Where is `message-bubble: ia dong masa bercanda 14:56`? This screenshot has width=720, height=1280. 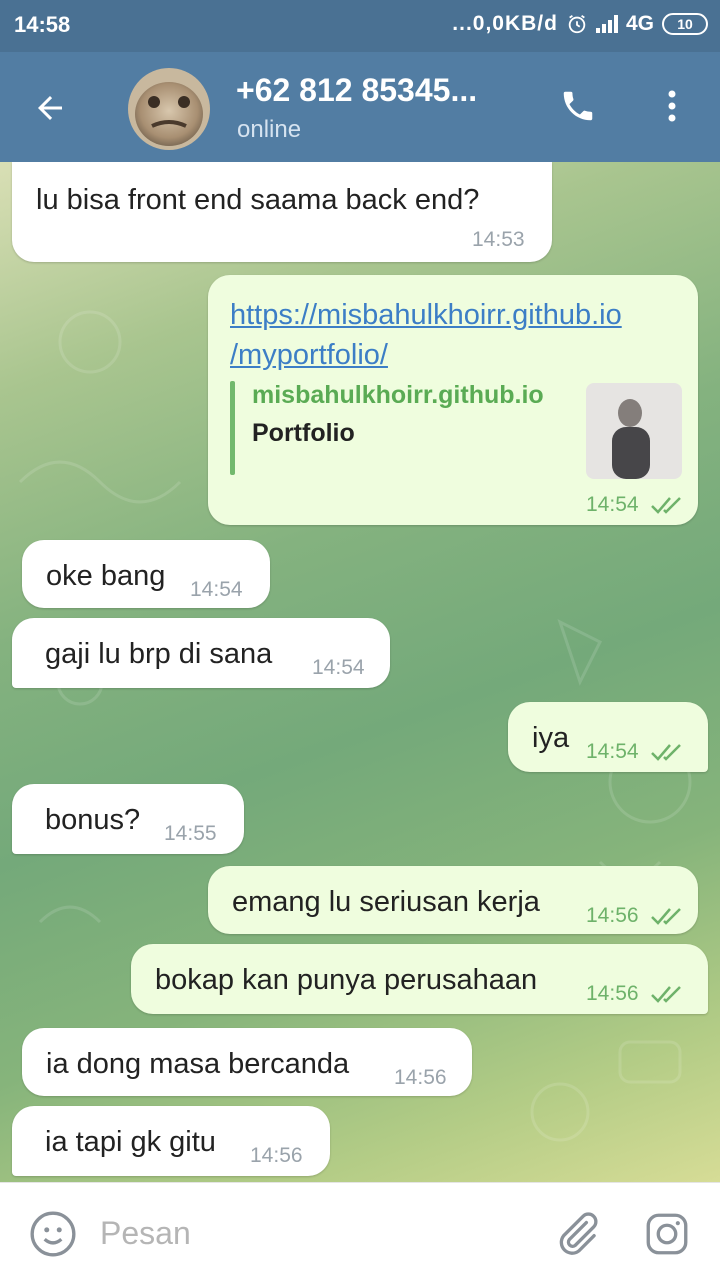 message-bubble: ia dong masa bercanda 14:56 is located at coordinates (247, 1062).